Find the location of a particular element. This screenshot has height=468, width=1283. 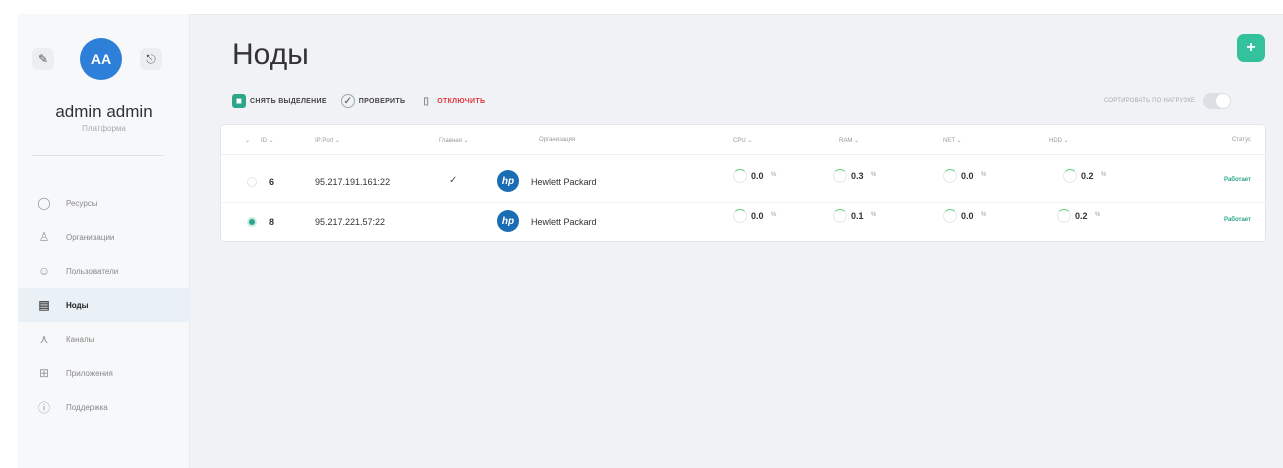

trash-icon: ▯ is located at coordinates (426, 101).